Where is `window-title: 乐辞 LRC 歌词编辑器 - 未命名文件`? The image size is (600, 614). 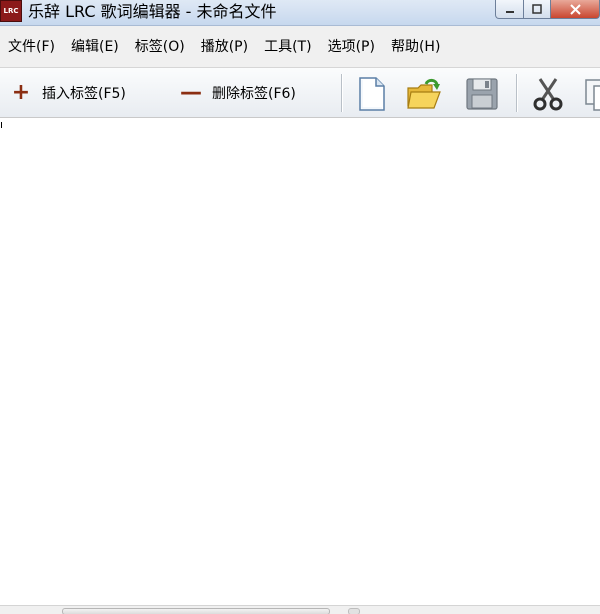 window-title: 乐辞 LRC 歌词编辑器 - 未命名文件 is located at coordinates (152, 11).